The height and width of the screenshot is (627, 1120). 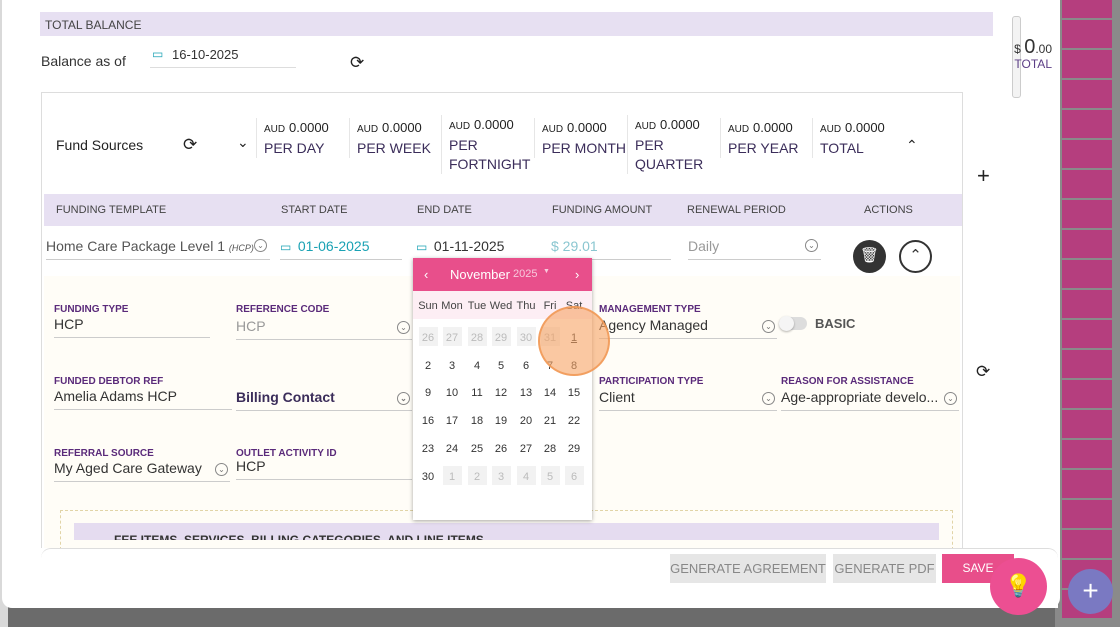 I want to click on calendar-day: 14, so click(x=550, y=393).